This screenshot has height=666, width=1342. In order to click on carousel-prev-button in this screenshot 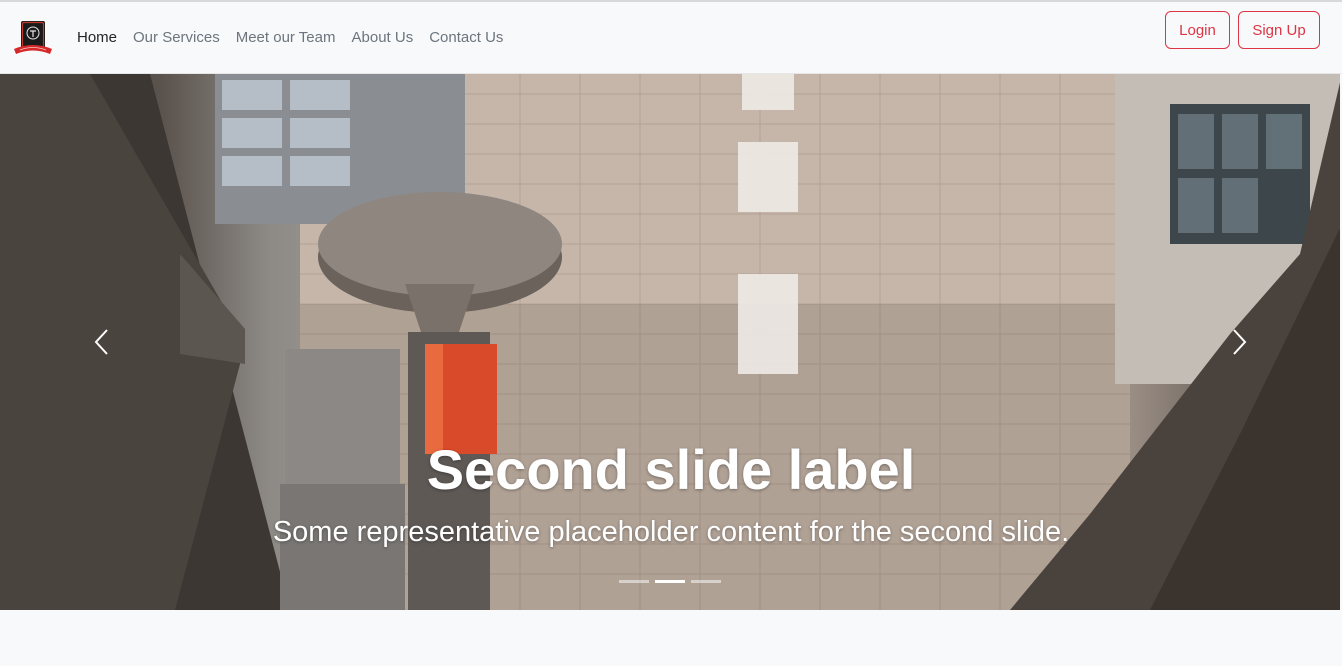, I will do `click(101, 342)`.